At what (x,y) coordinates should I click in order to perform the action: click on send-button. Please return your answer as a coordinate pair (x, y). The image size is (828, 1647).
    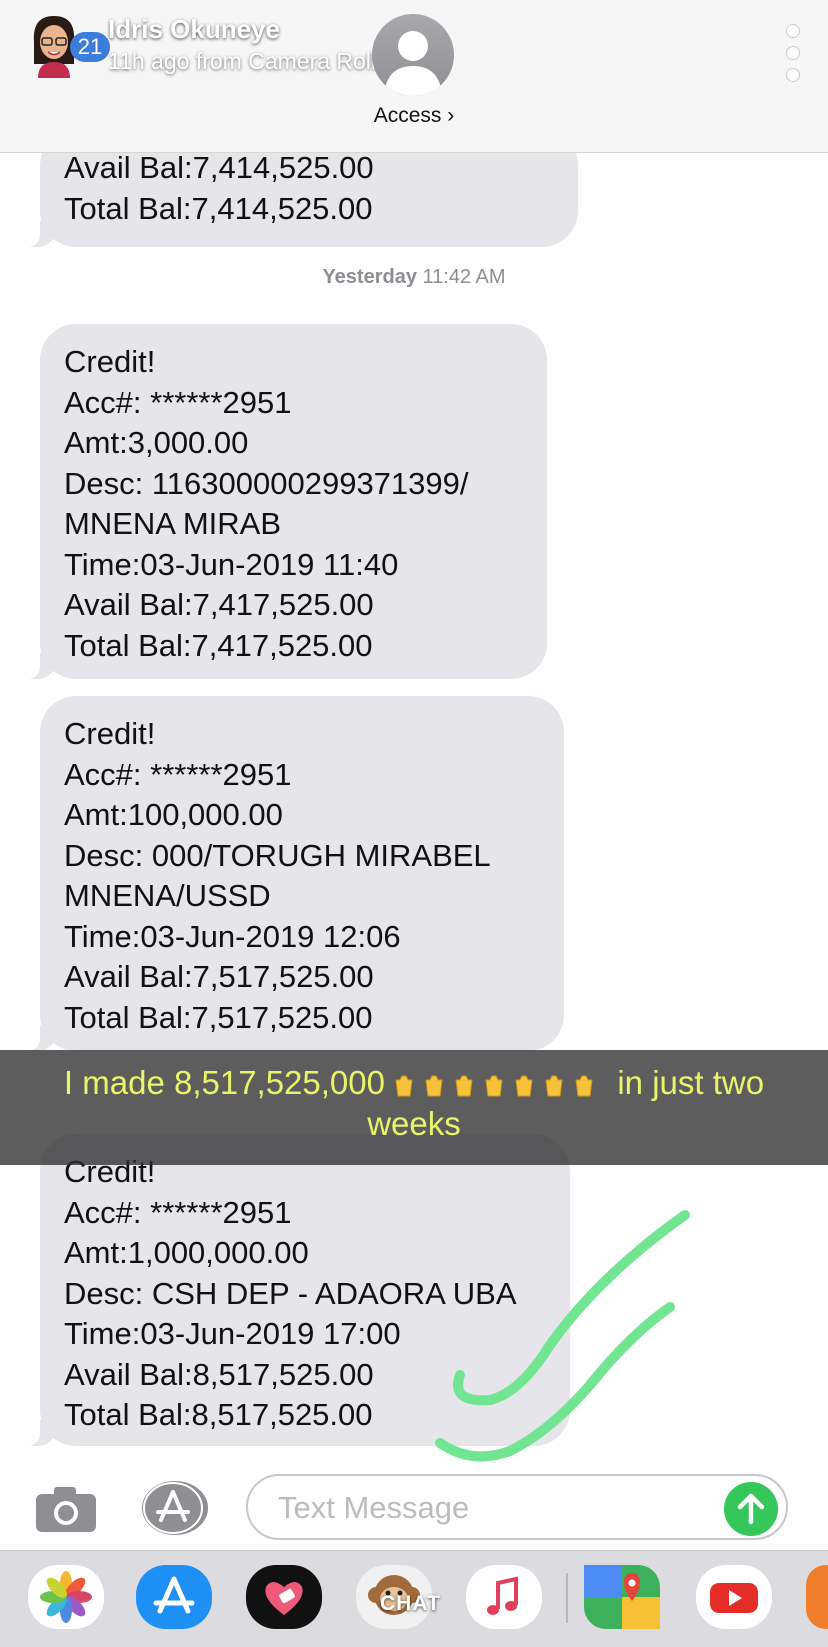
    Looking at the image, I should click on (751, 1509).